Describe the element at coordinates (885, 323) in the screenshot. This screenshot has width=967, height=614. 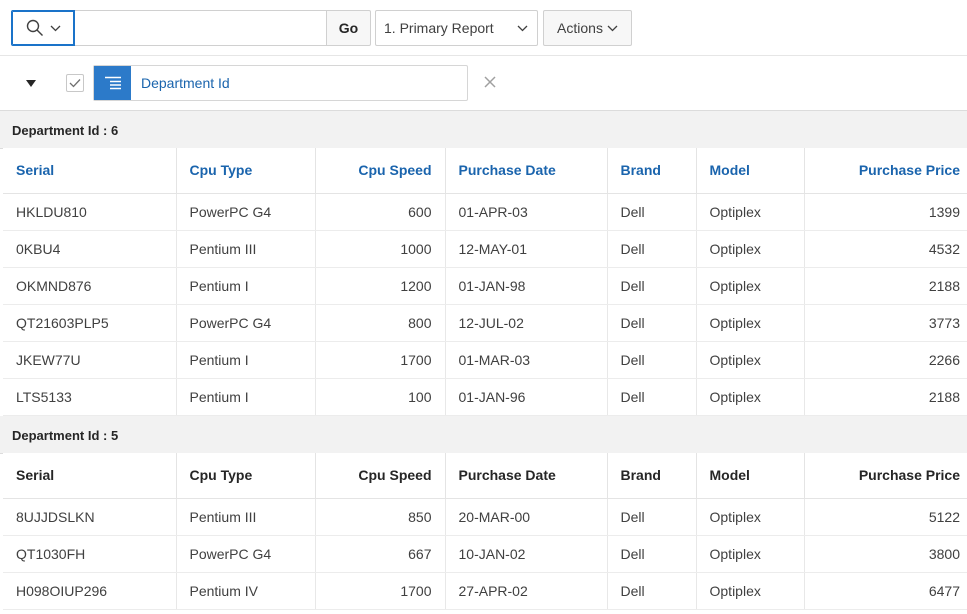
I see `cell: 3773` at that location.